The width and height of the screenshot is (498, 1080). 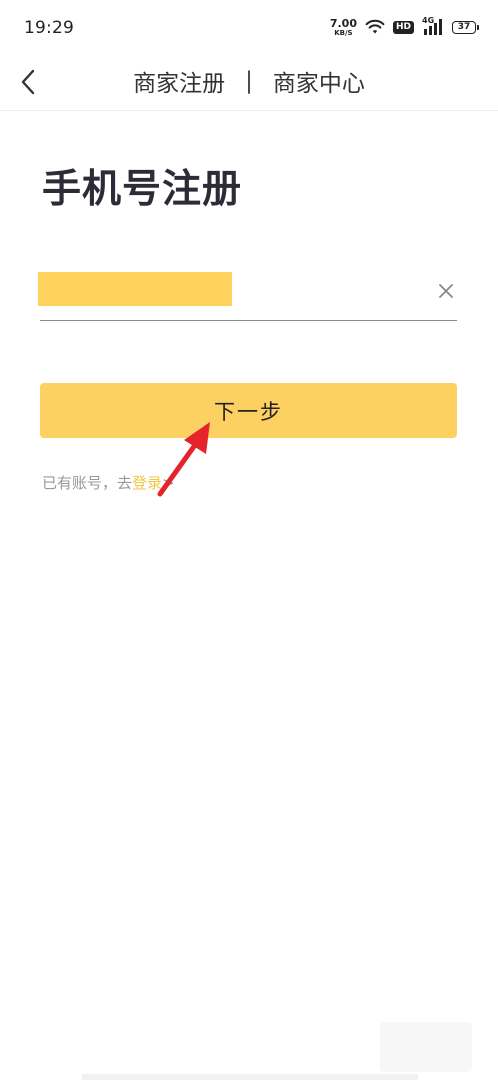 I want to click on status-time: 19:29, so click(x=49, y=28).